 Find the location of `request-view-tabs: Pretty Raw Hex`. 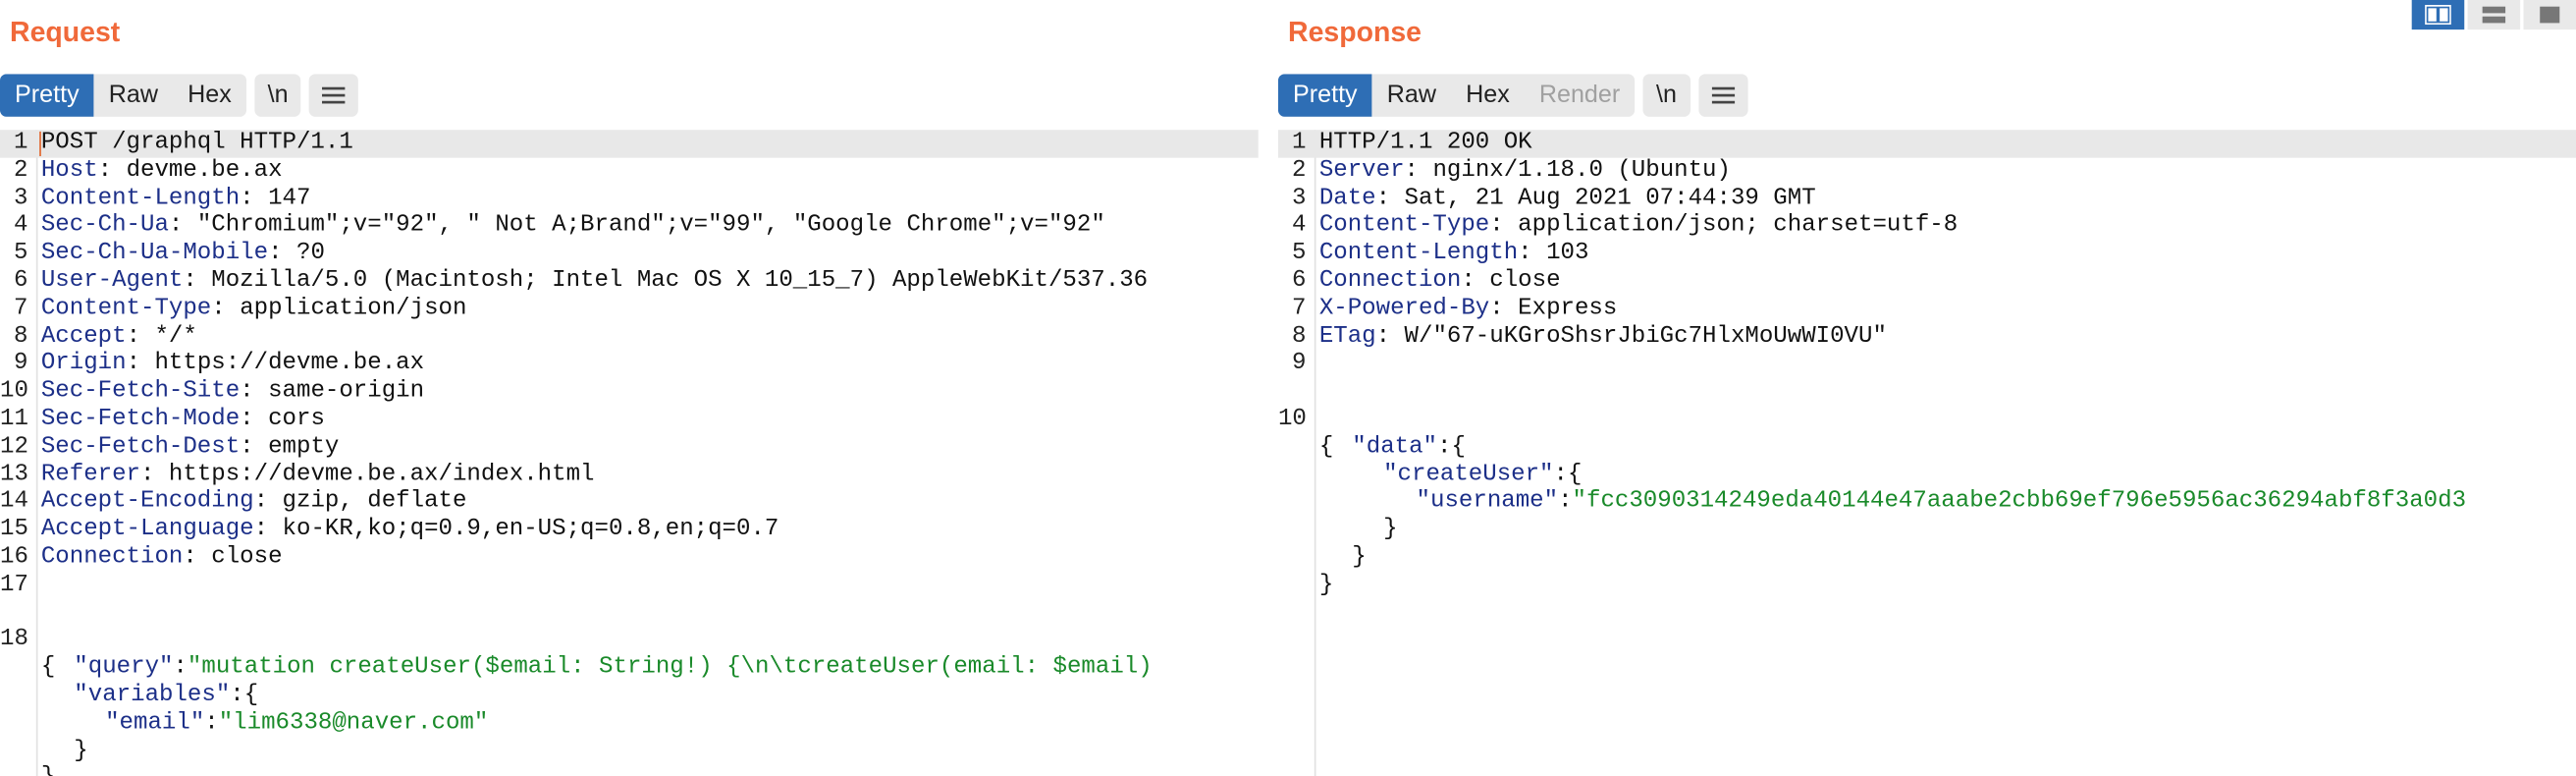

request-view-tabs: Pretty Raw Hex is located at coordinates (123, 95).